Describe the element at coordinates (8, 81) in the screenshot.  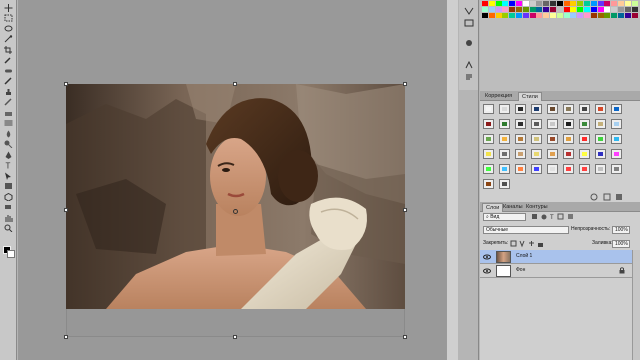
I see `brush-tool-icon` at that location.